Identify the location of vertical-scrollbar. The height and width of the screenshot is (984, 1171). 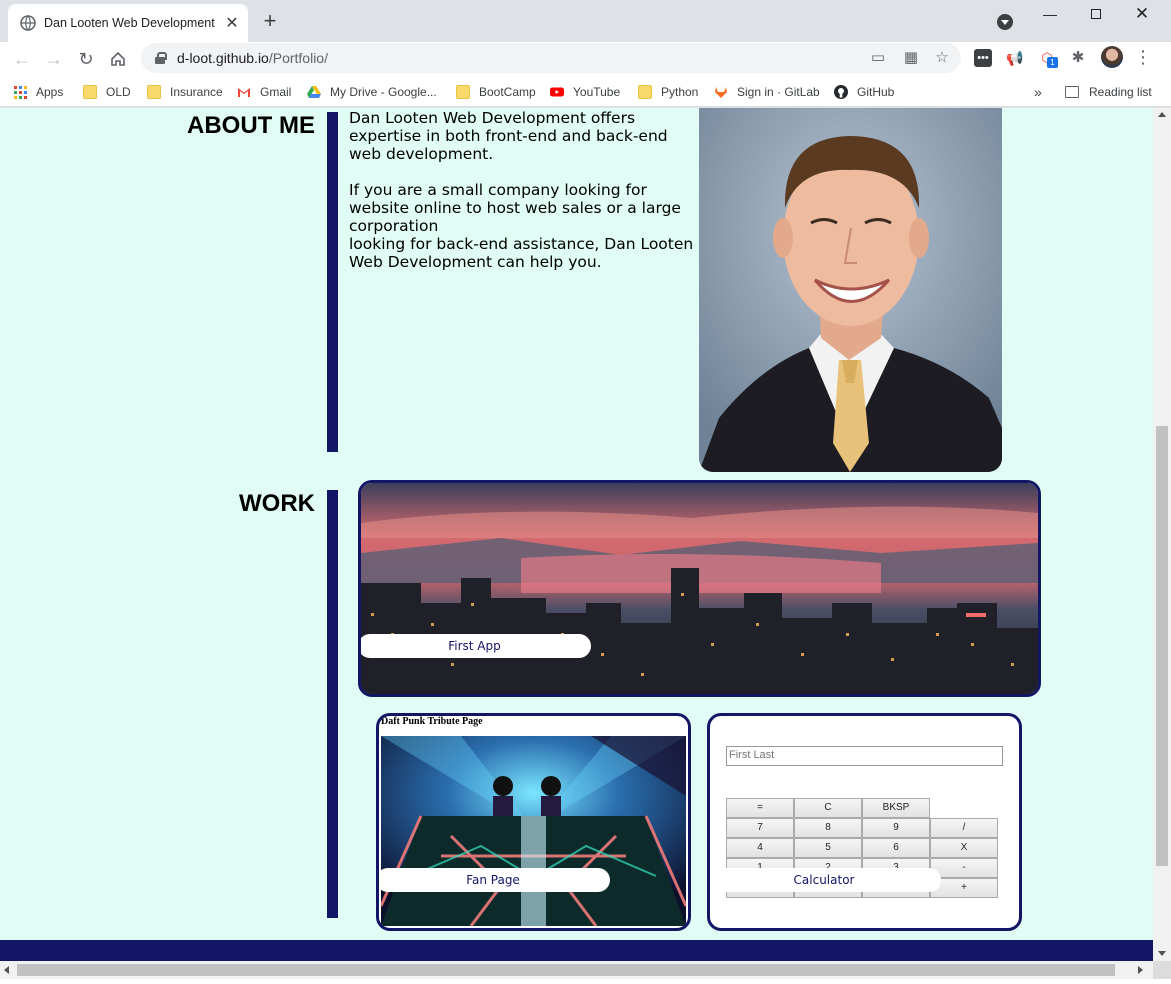
(1162, 534).